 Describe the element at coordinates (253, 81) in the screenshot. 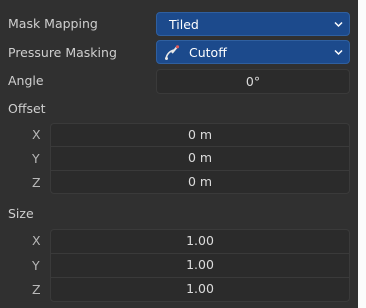

I see `angle-field: 0°` at that location.